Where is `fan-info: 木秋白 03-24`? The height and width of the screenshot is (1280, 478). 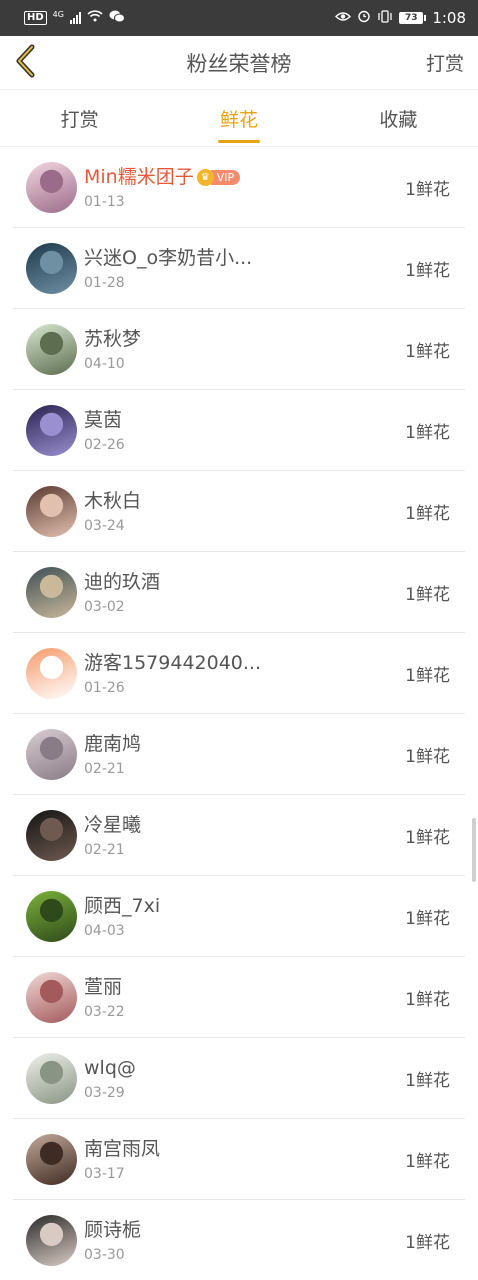 fan-info: 木秋白 03-24 is located at coordinates (244, 511).